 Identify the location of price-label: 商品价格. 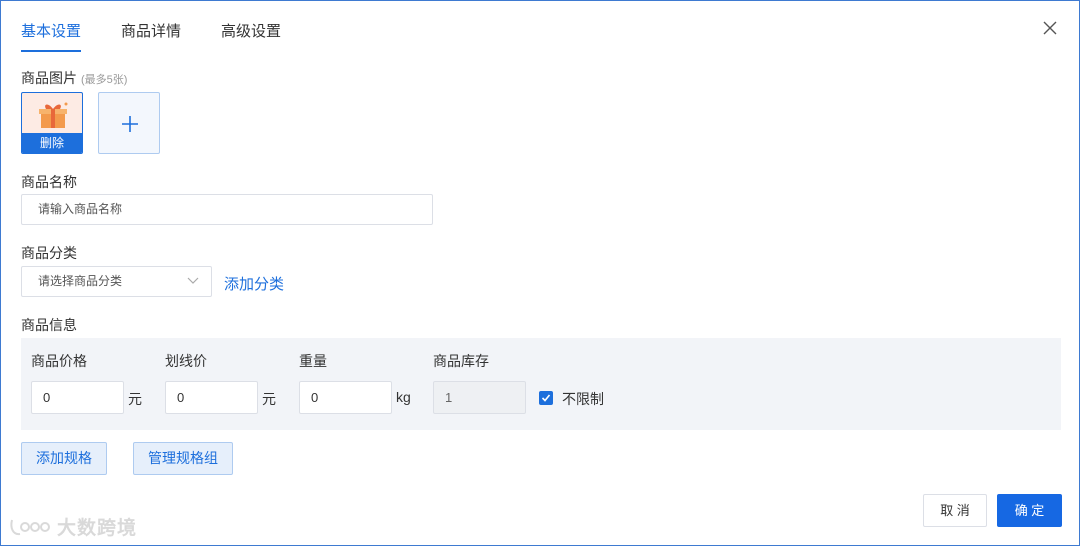
(59, 361).